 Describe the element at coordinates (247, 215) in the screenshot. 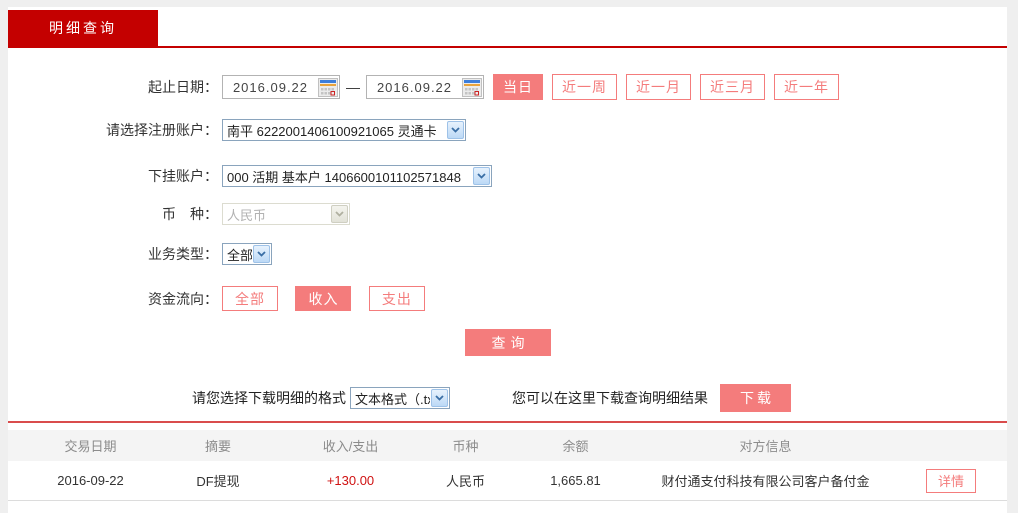

I see `currency-value: 人民币` at that location.